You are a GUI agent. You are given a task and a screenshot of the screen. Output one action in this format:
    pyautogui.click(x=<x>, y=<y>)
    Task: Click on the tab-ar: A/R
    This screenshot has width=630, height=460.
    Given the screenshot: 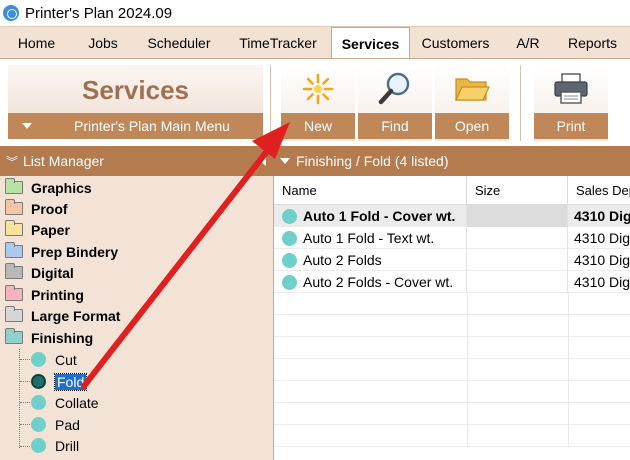 What is the action you would take?
    pyautogui.click(x=528, y=42)
    